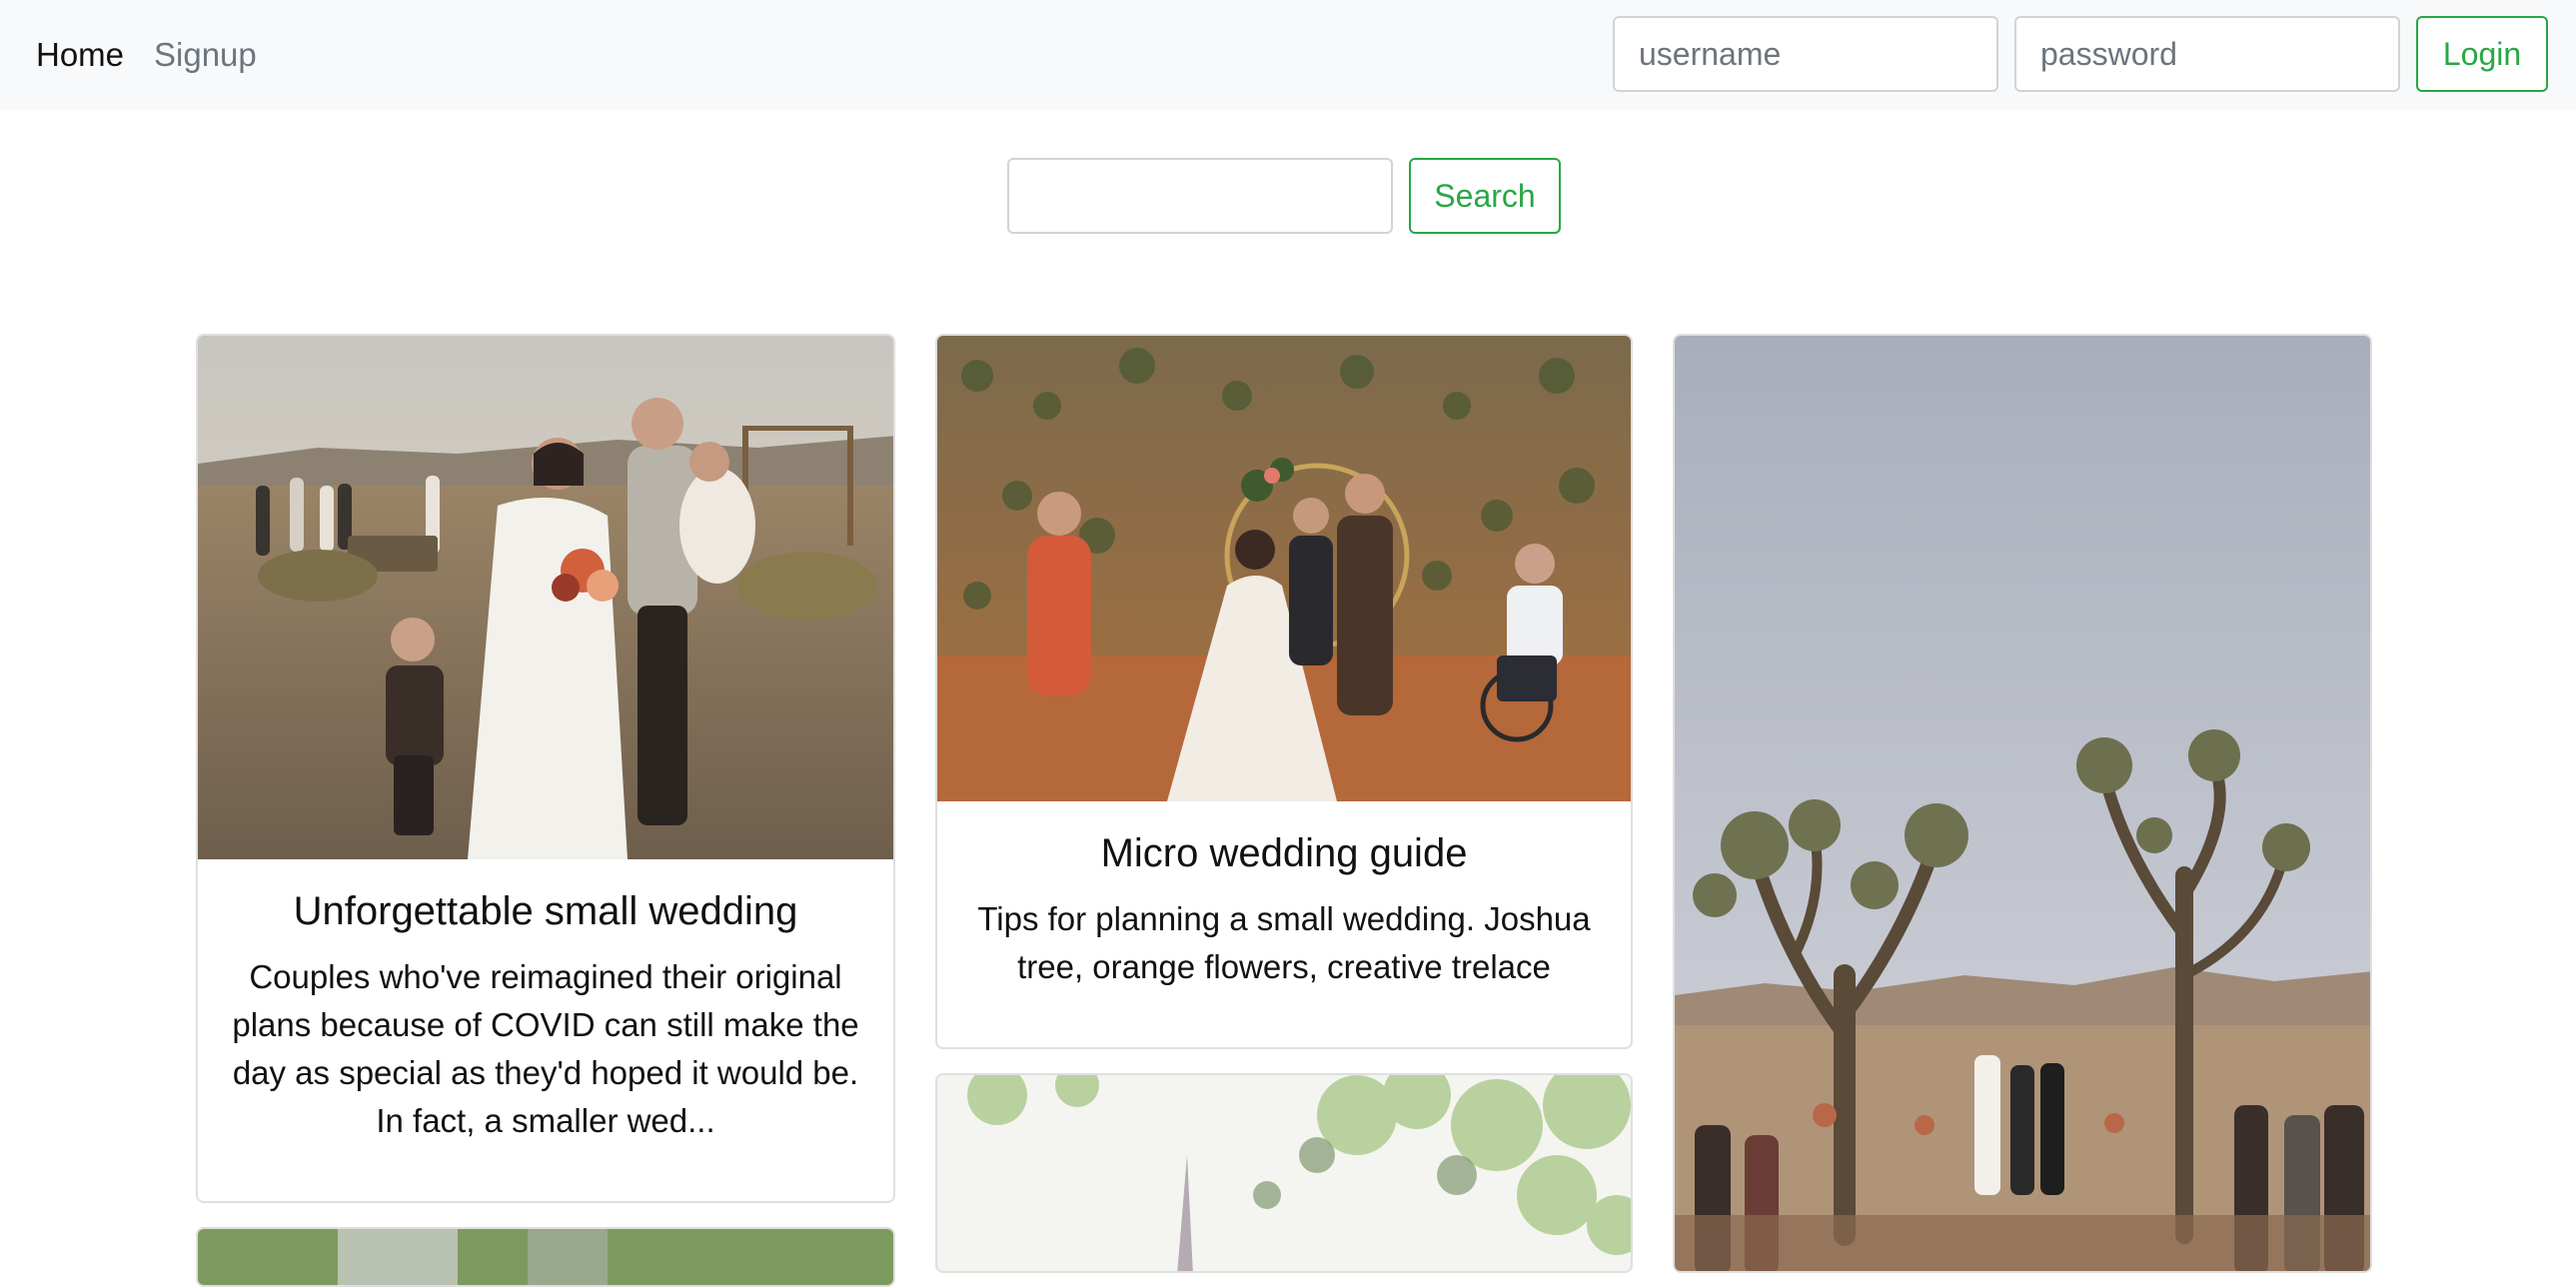 The image size is (2576, 1287). Describe the element at coordinates (1200, 196) in the screenshot. I see `search-input` at that location.